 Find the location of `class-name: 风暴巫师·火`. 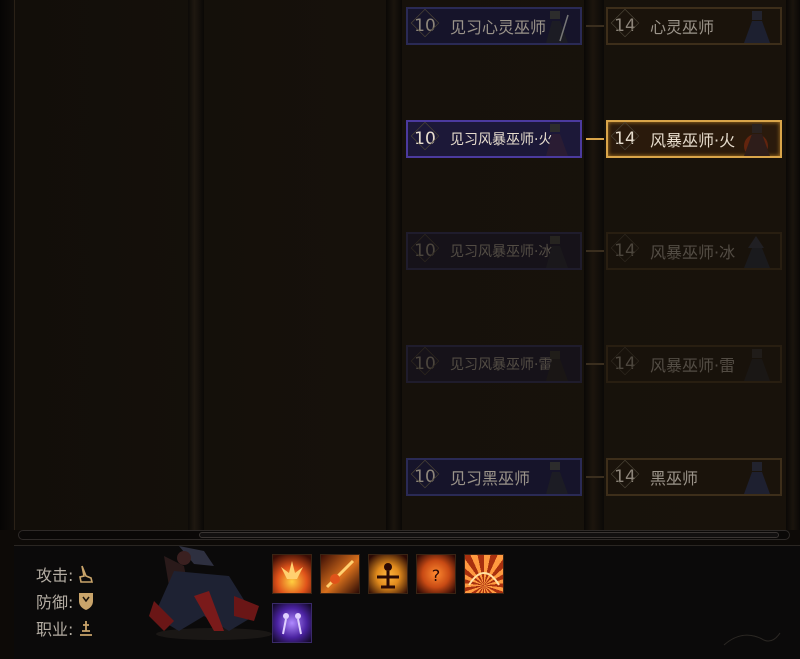

class-name: 风暴巫师·火 is located at coordinates (693, 140).